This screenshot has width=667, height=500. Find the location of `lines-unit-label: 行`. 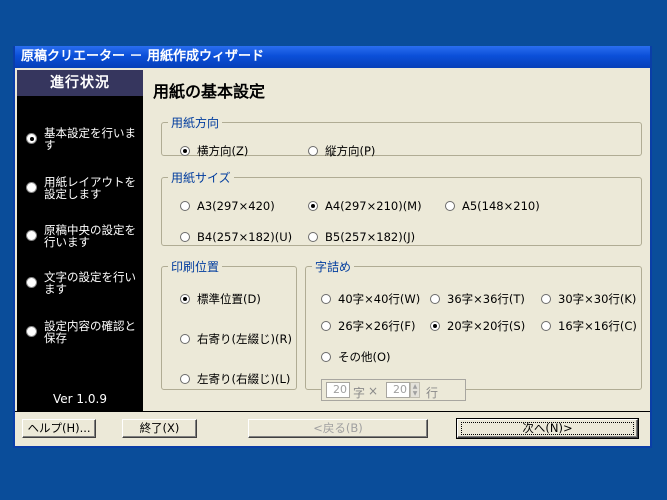

lines-unit-label: 行 is located at coordinates (432, 393).